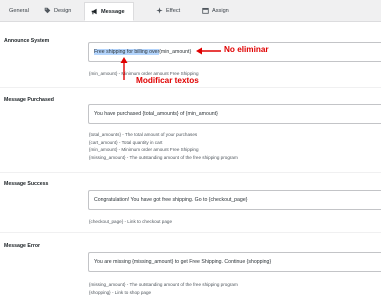 This screenshot has width=381, height=300. I want to click on success-help: {checkout_page} - Link to checkout page, so click(130, 222).